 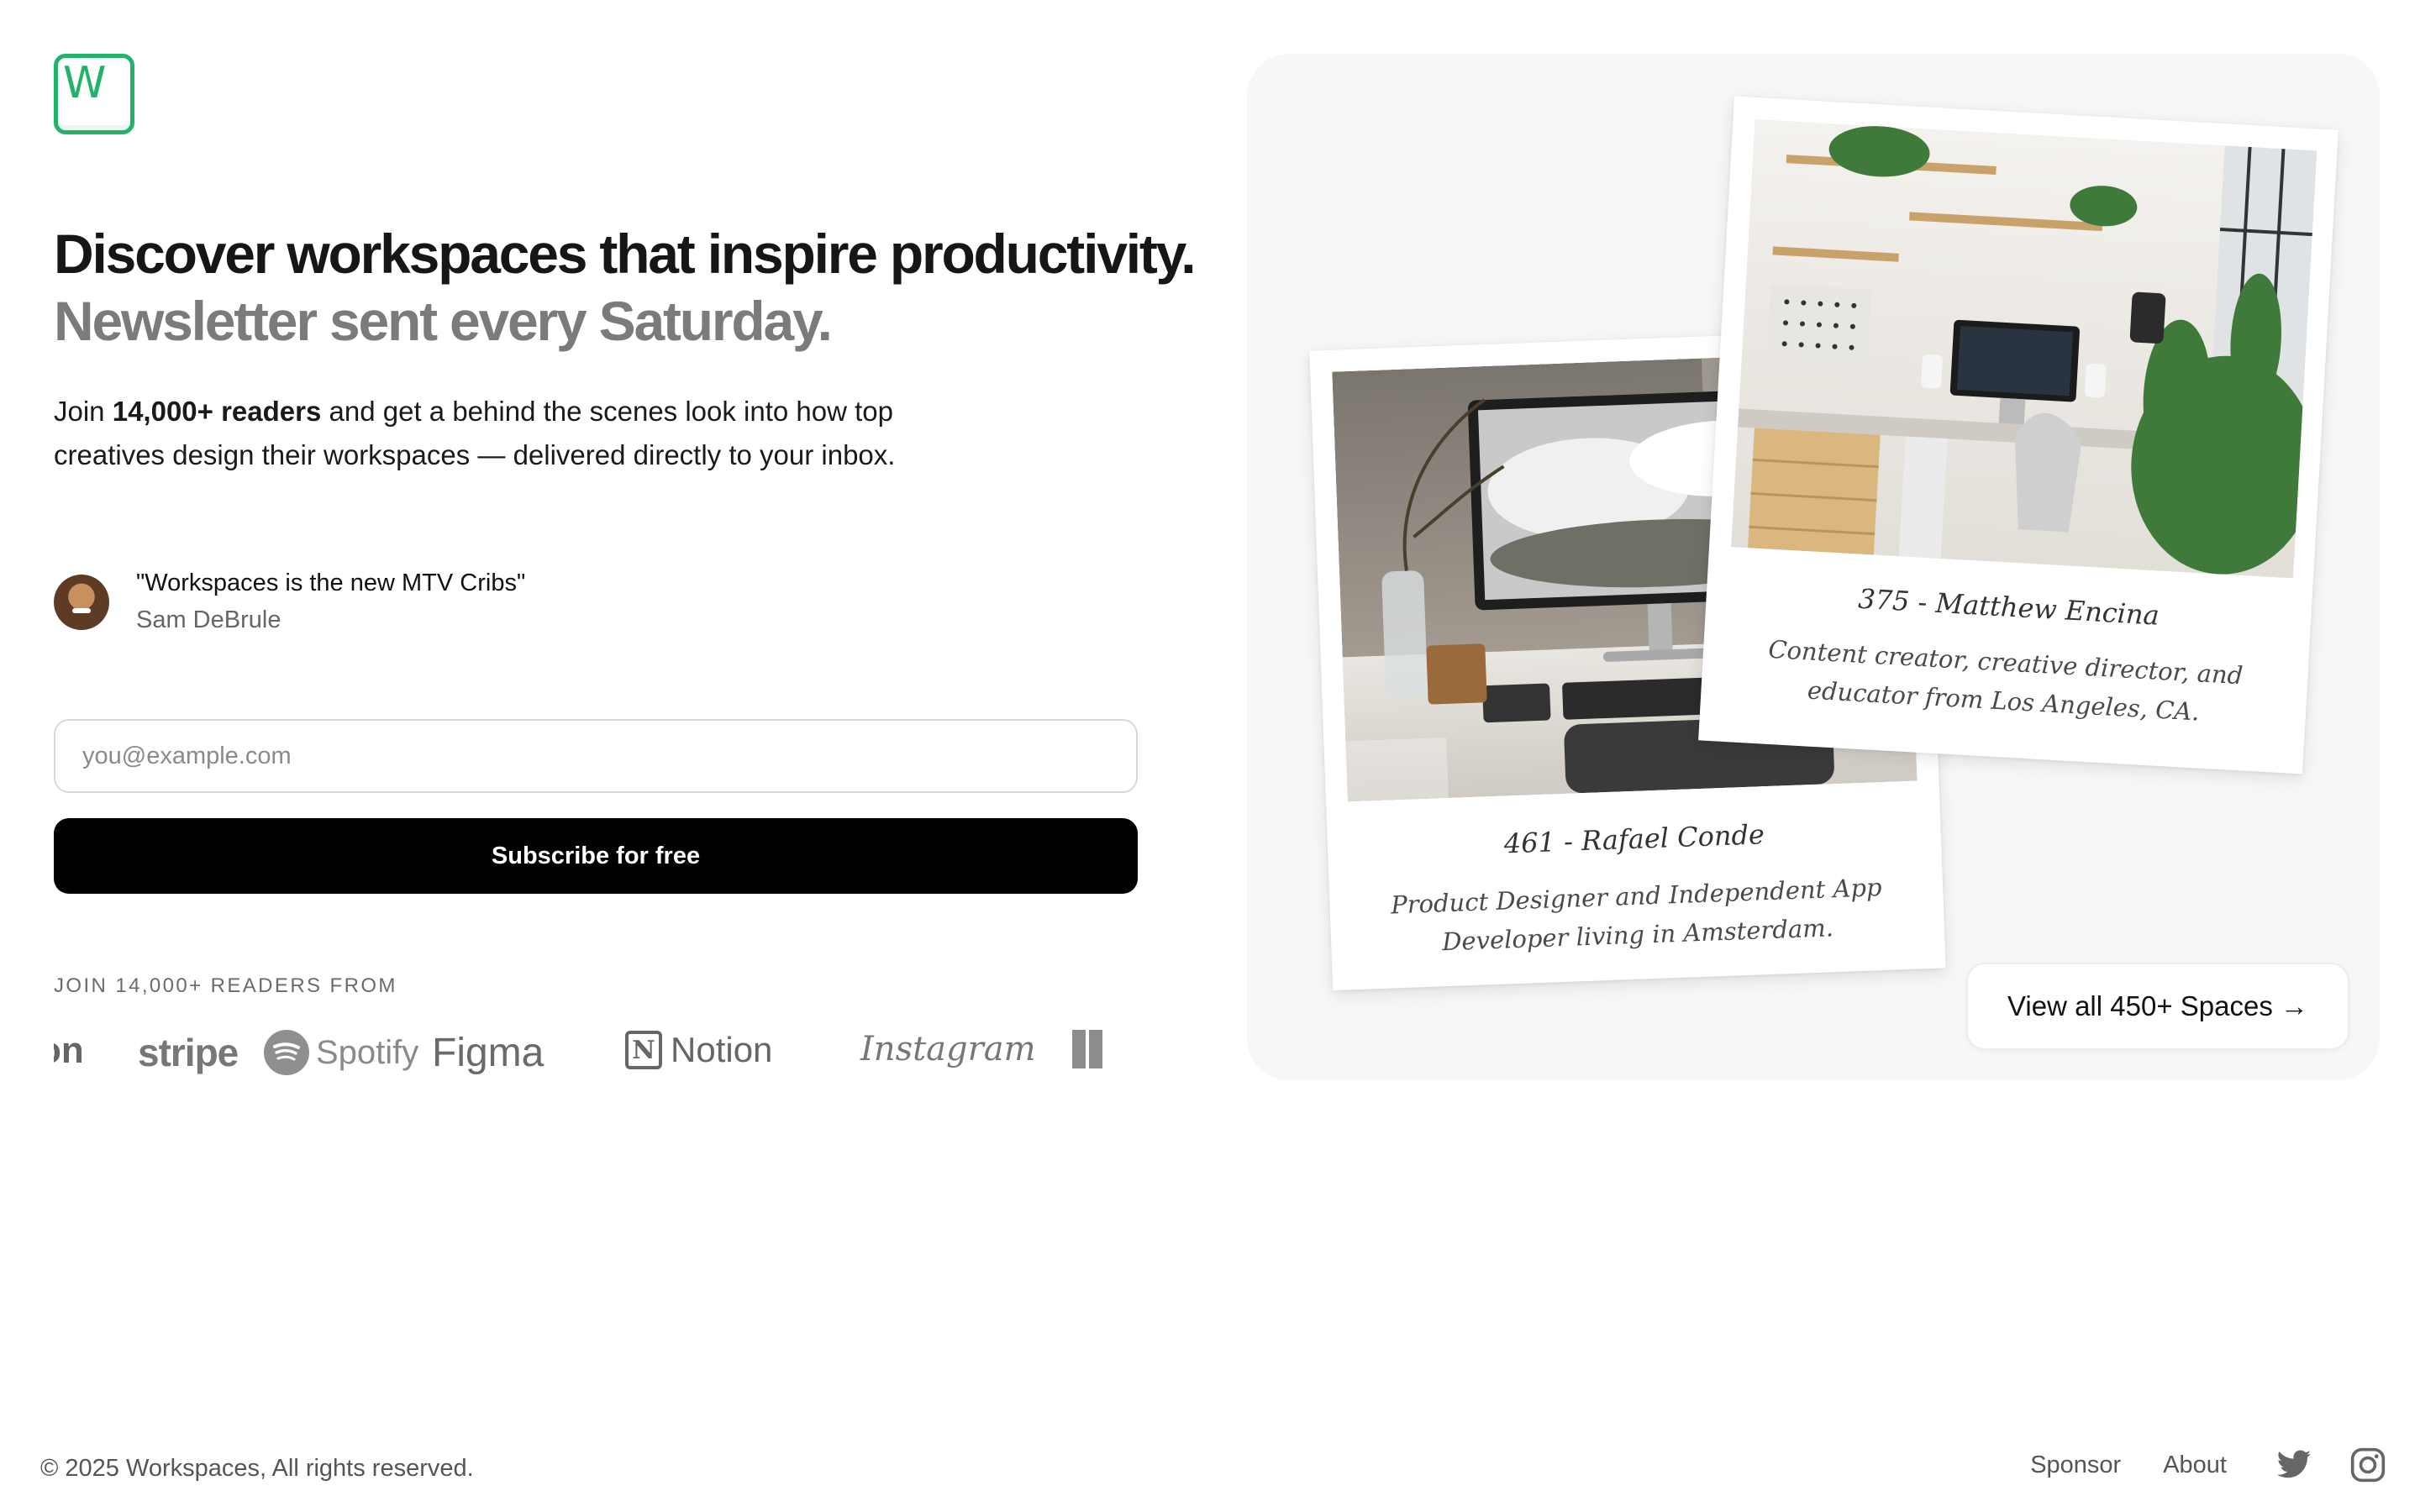 What do you see at coordinates (2157, 1006) in the screenshot?
I see `view-all-spaces-button: View all 450+ Spaces →` at bounding box center [2157, 1006].